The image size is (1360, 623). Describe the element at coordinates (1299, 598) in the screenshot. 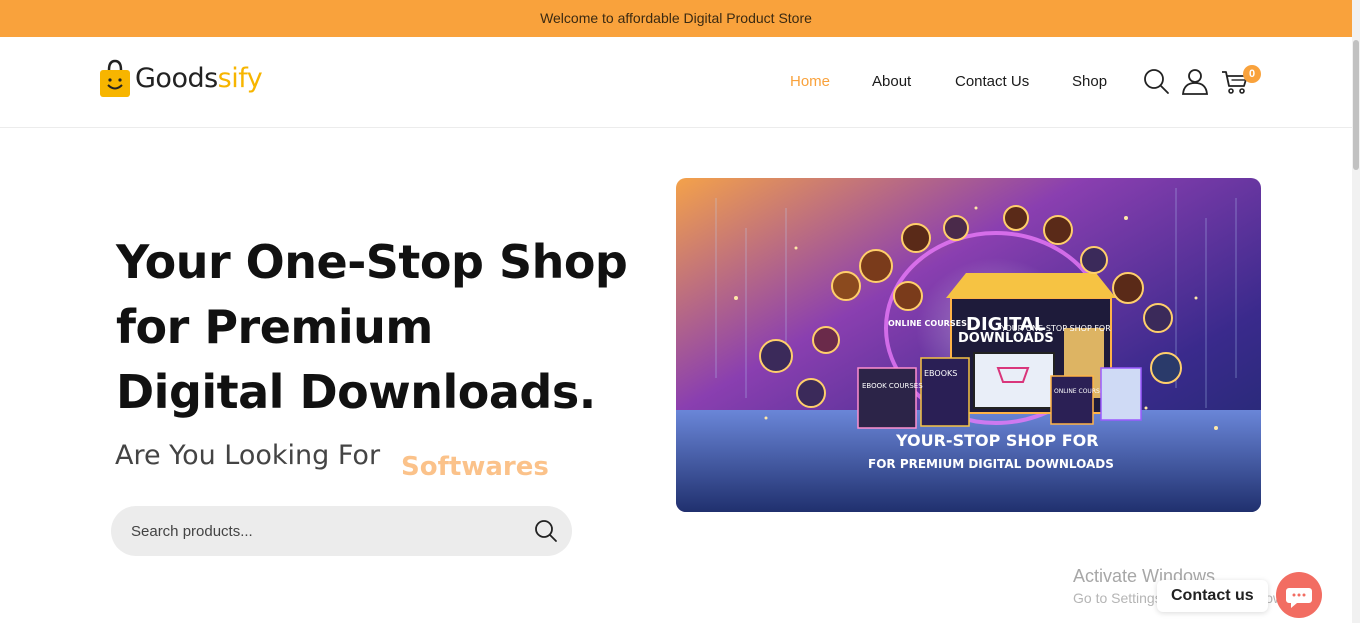

I see `chat-bubble-icon` at that location.